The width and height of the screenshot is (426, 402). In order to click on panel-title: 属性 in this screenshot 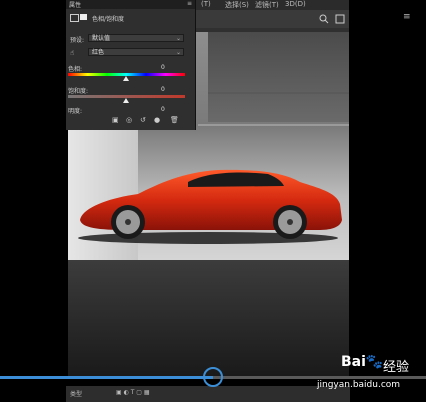, I will do `click(75, 5)`.